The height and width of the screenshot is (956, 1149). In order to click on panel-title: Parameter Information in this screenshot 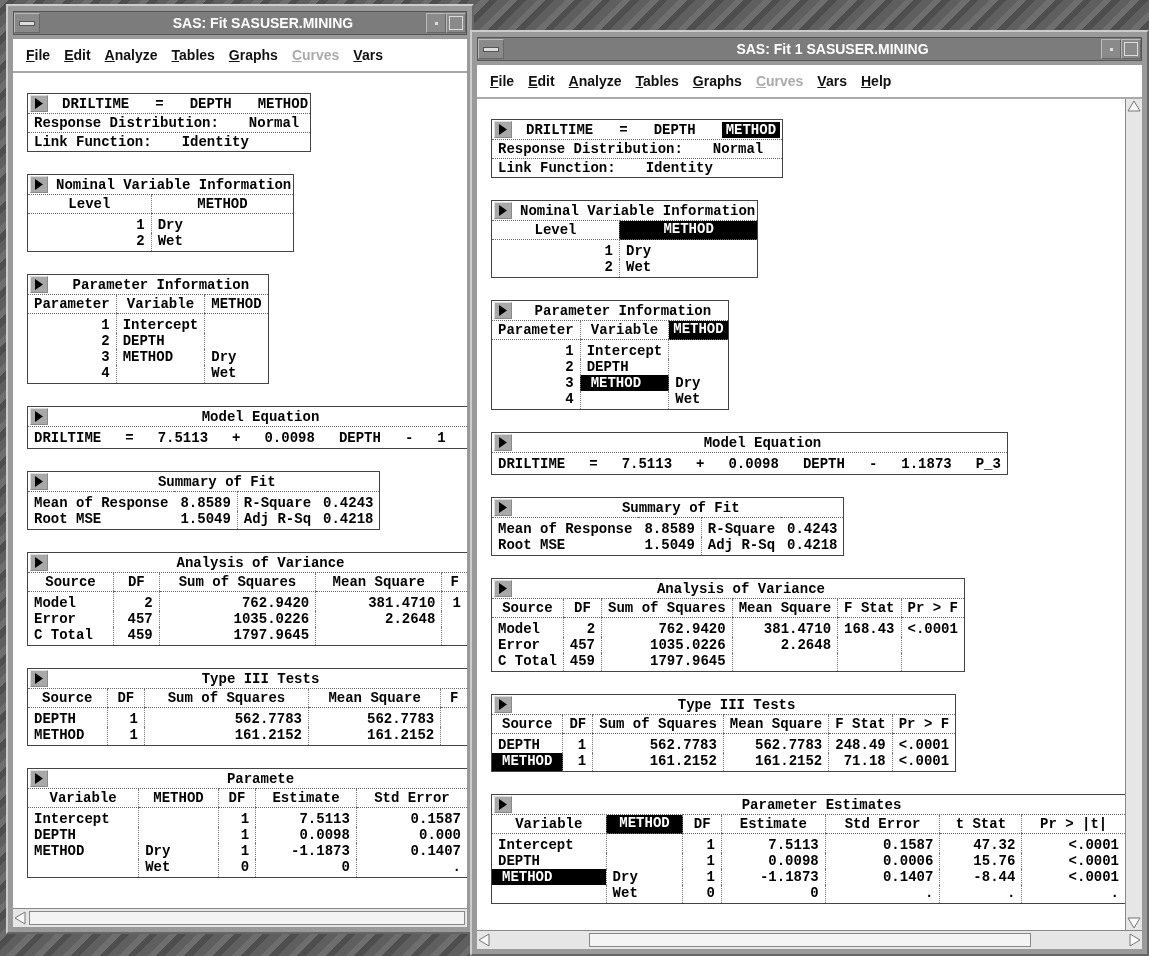, I will do `click(623, 310)`.